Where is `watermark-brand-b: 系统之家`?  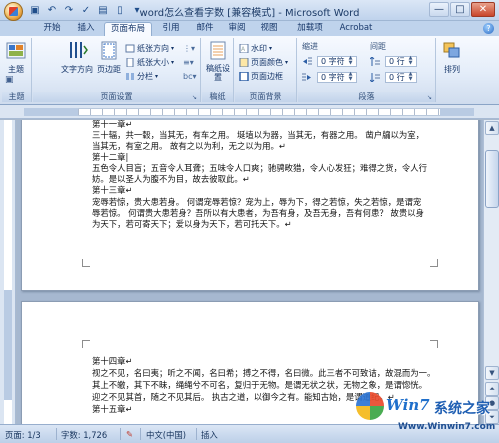 watermark-brand-b: 系统之家 is located at coordinates (462, 409).